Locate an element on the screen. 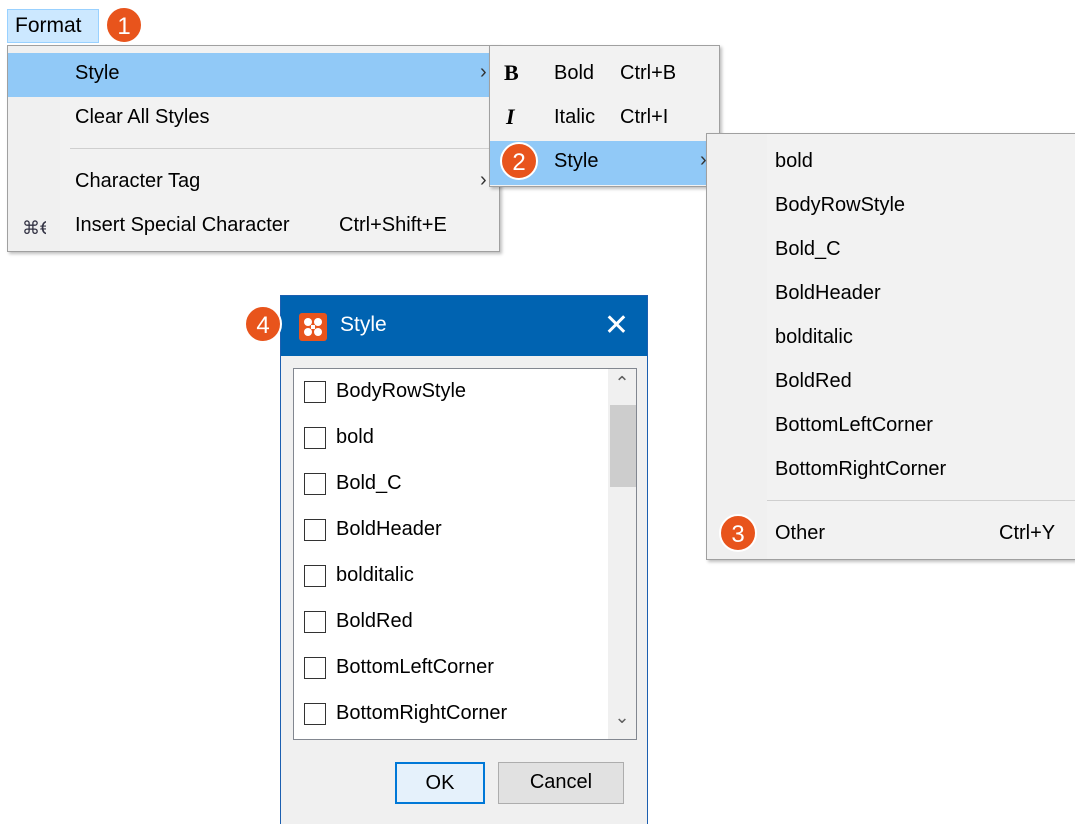  step-badge-3: 3 is located at coordinates (738, 533).